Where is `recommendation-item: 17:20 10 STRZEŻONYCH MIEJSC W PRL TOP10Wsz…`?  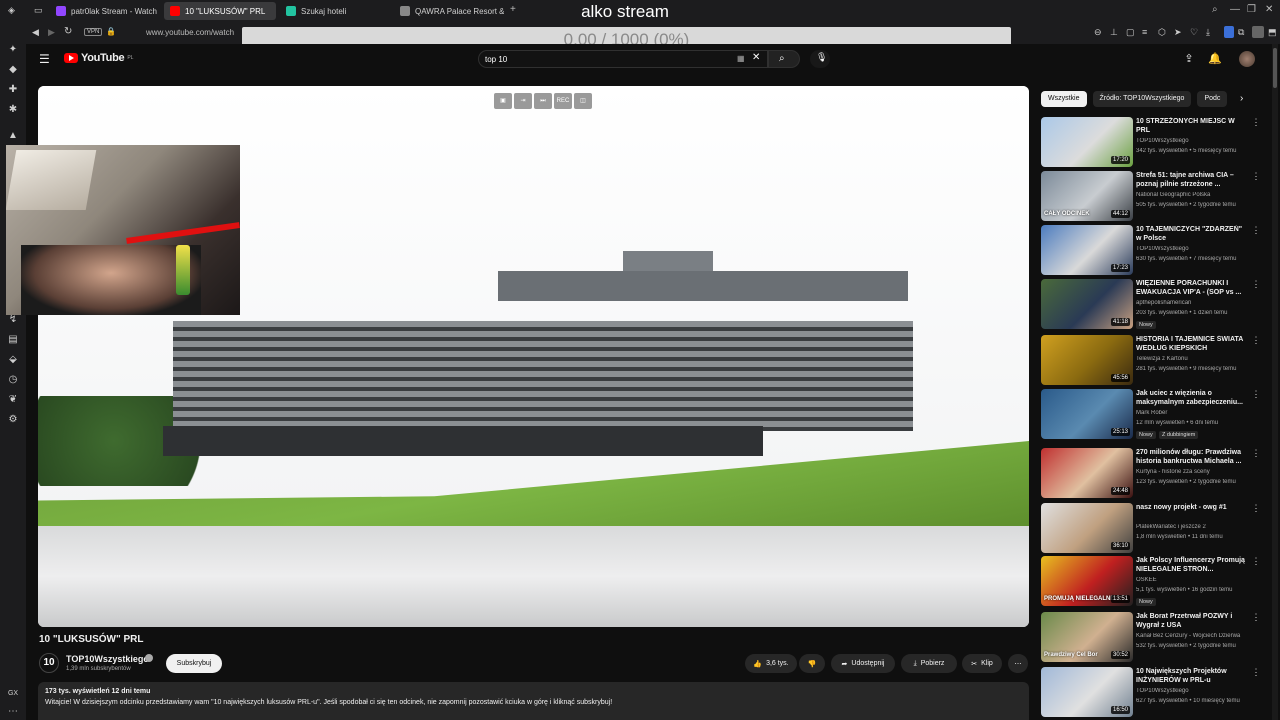
recommendation-item: 17:20 10 STRZEŻONYCH MIEJSC W PRL TOP10Wsz… is located at coordinates (1153, 143).